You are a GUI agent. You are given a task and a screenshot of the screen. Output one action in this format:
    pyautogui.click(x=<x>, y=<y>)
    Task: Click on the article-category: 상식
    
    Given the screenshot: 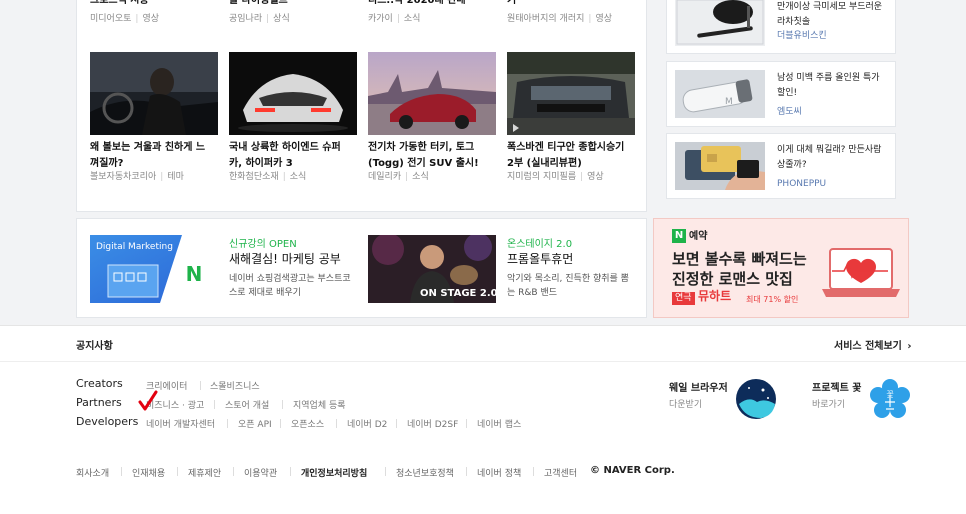 What is the action you would take?
    pyautogui.click(x=281, y=19)
    